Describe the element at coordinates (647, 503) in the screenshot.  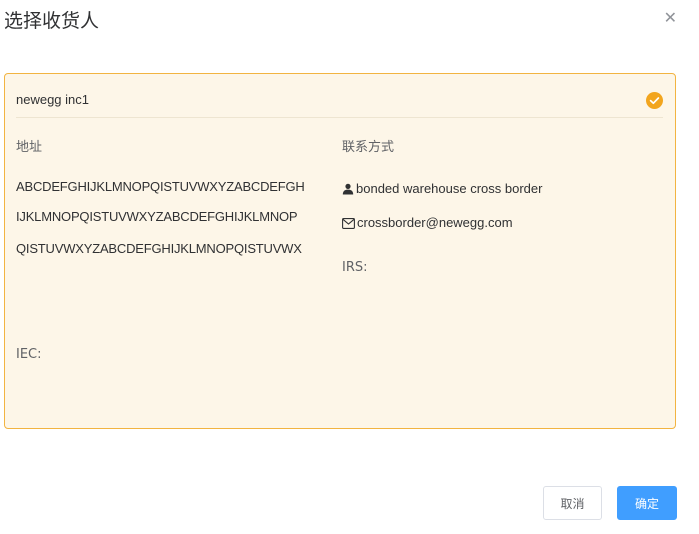
I see `confirm-button: 确定` at that location.